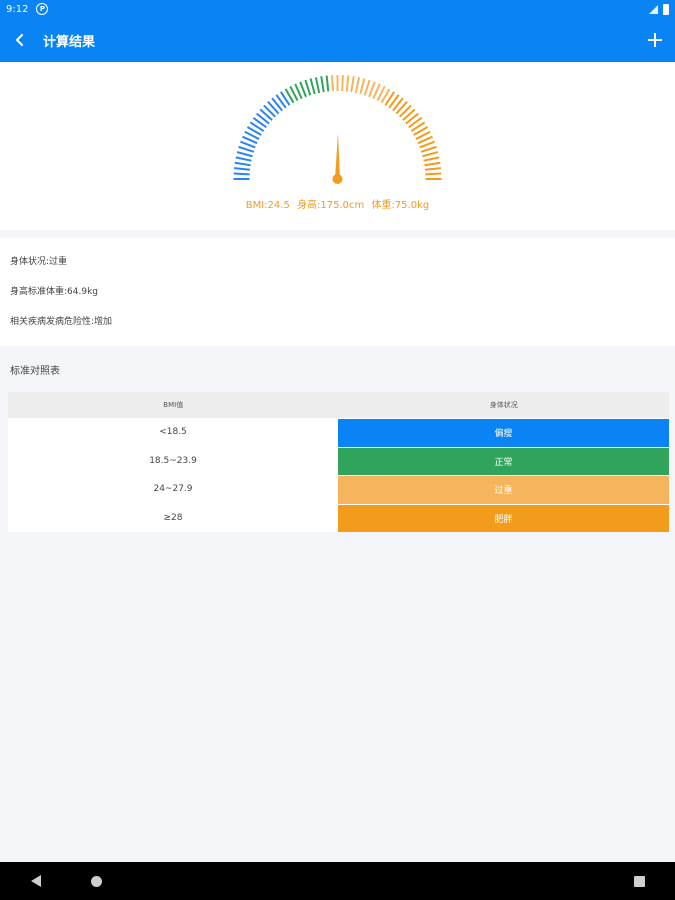 This screenshot has height=900, width=675. Describe the element at coordinates (337, 292) in the screenshot. I see `result-info-card: 身体状况:过重 身高标准体重:64.9kg 相关疾病发病危险性:增加` at that location.